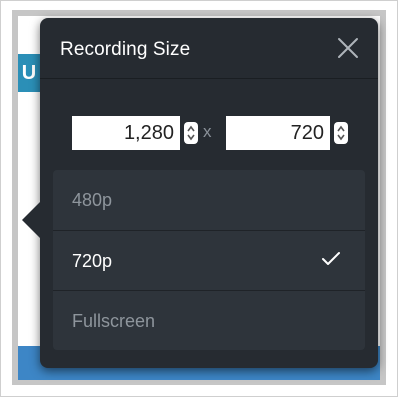 The image size is (398, 397). Describe the element at coordinates (126, 133) in the screenshot. I see `width-input: 1,280` at that location.